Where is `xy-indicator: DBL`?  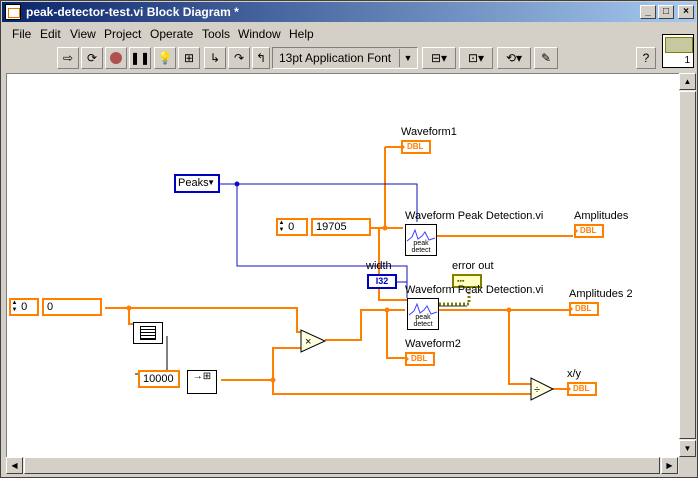 xy-indicator: DBL is located at coordinates (582, 389).